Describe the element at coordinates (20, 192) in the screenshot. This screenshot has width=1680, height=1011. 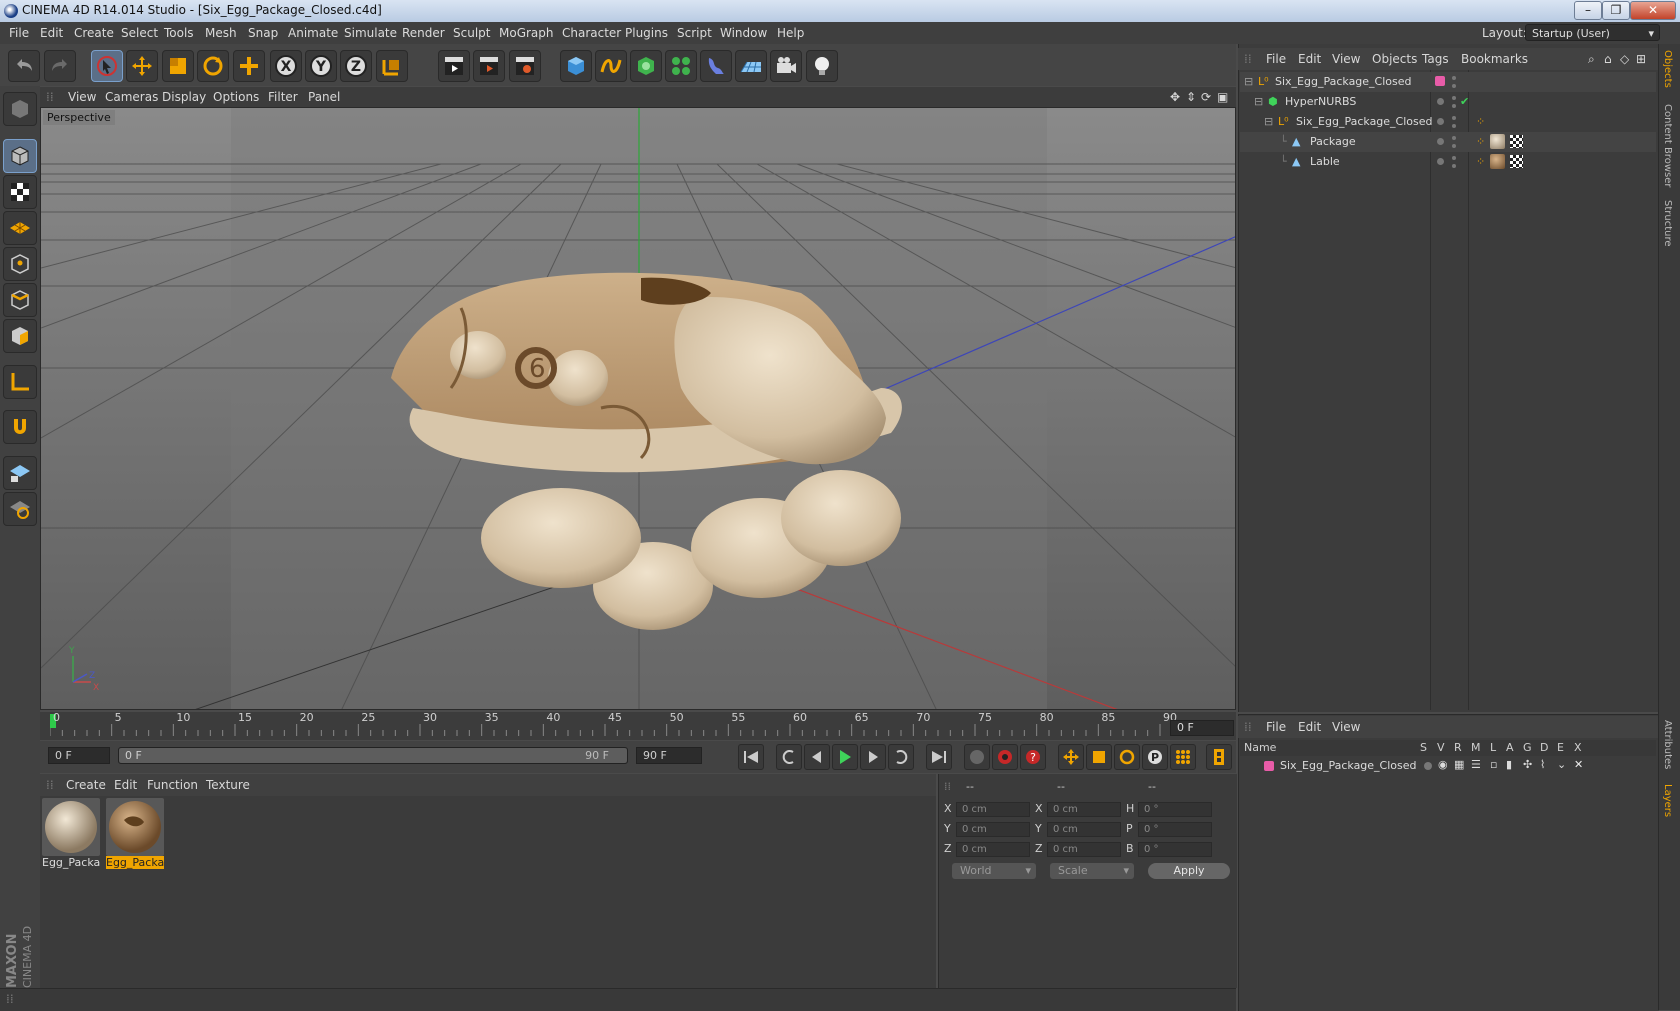
I see `texture-mode-button` at that location.